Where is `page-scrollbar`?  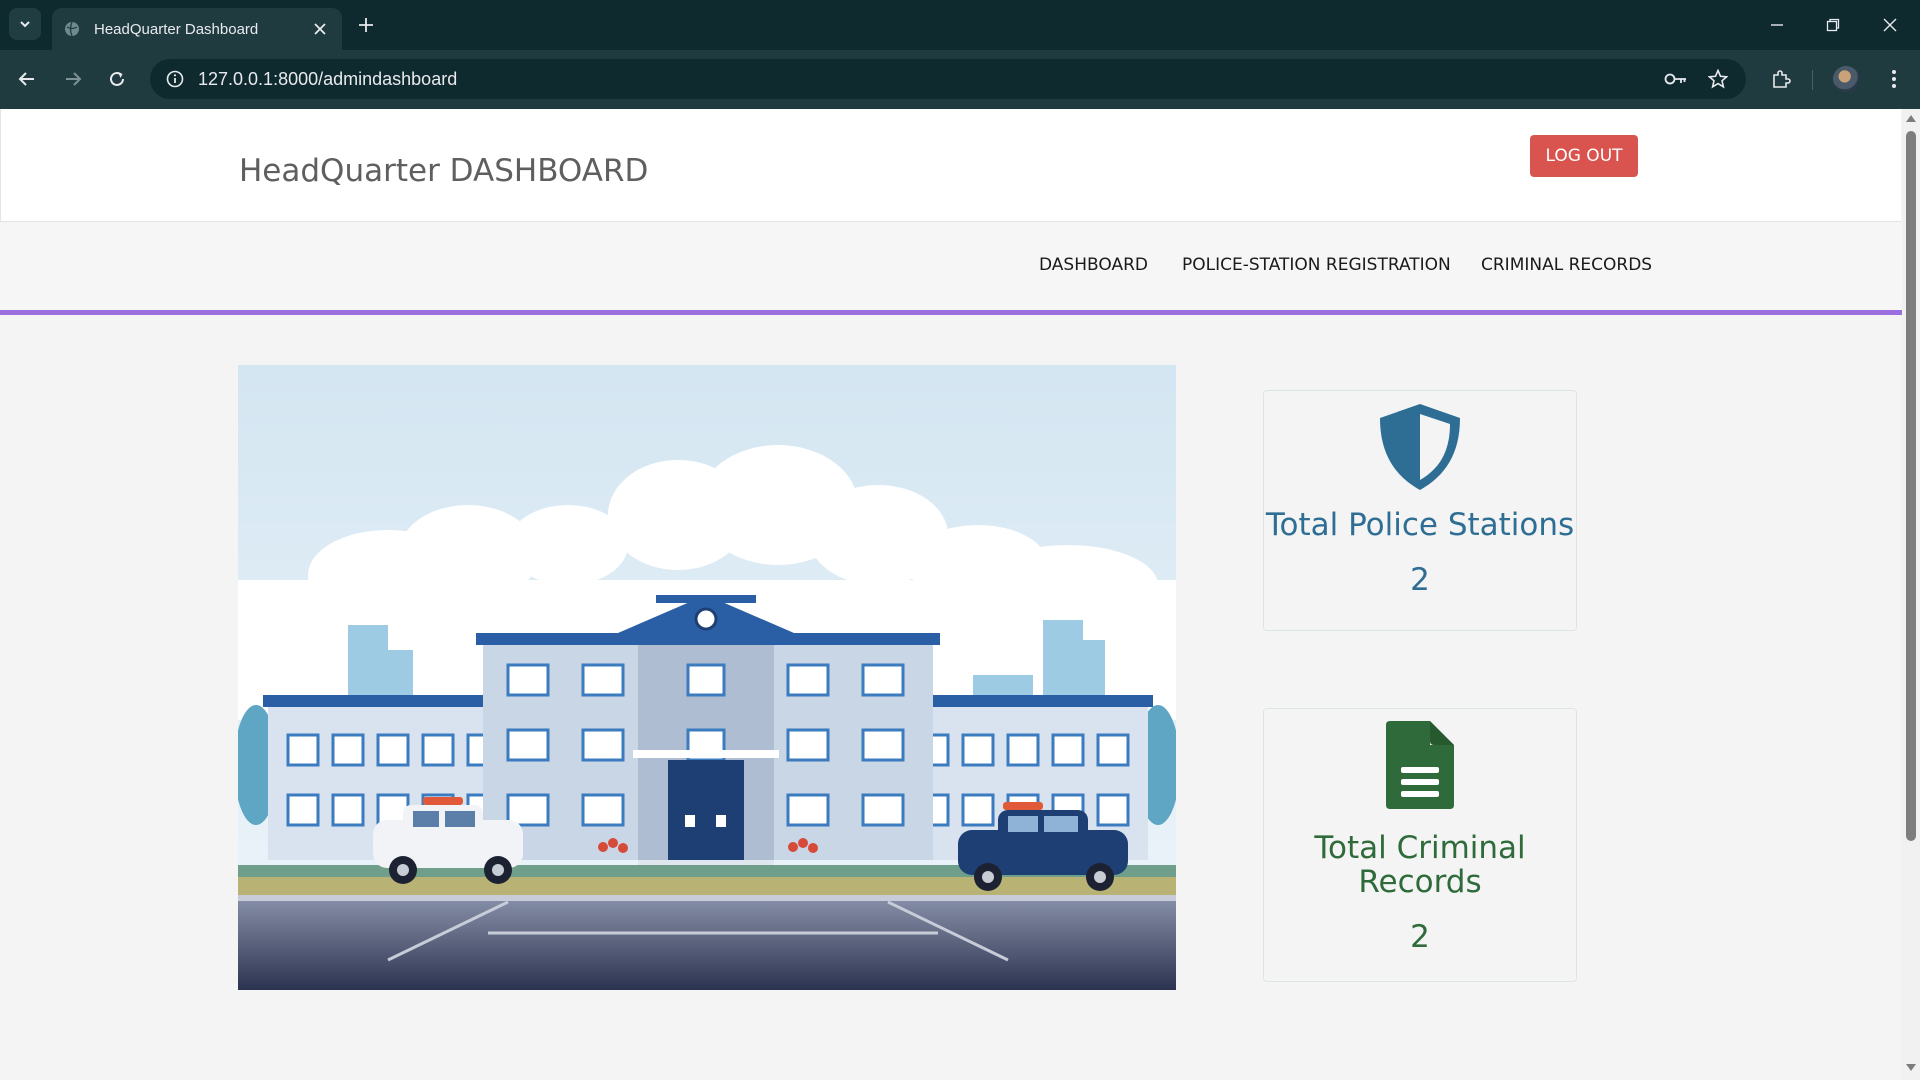 page-scrollbar is located at coordinates (1911, 594).